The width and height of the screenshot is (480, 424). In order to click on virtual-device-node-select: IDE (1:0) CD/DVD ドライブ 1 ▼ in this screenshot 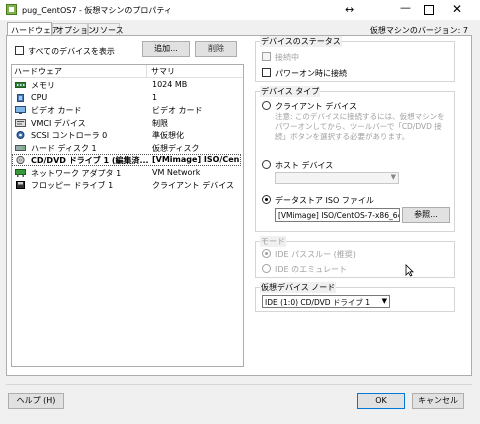, I will do `click(326, 301)`.